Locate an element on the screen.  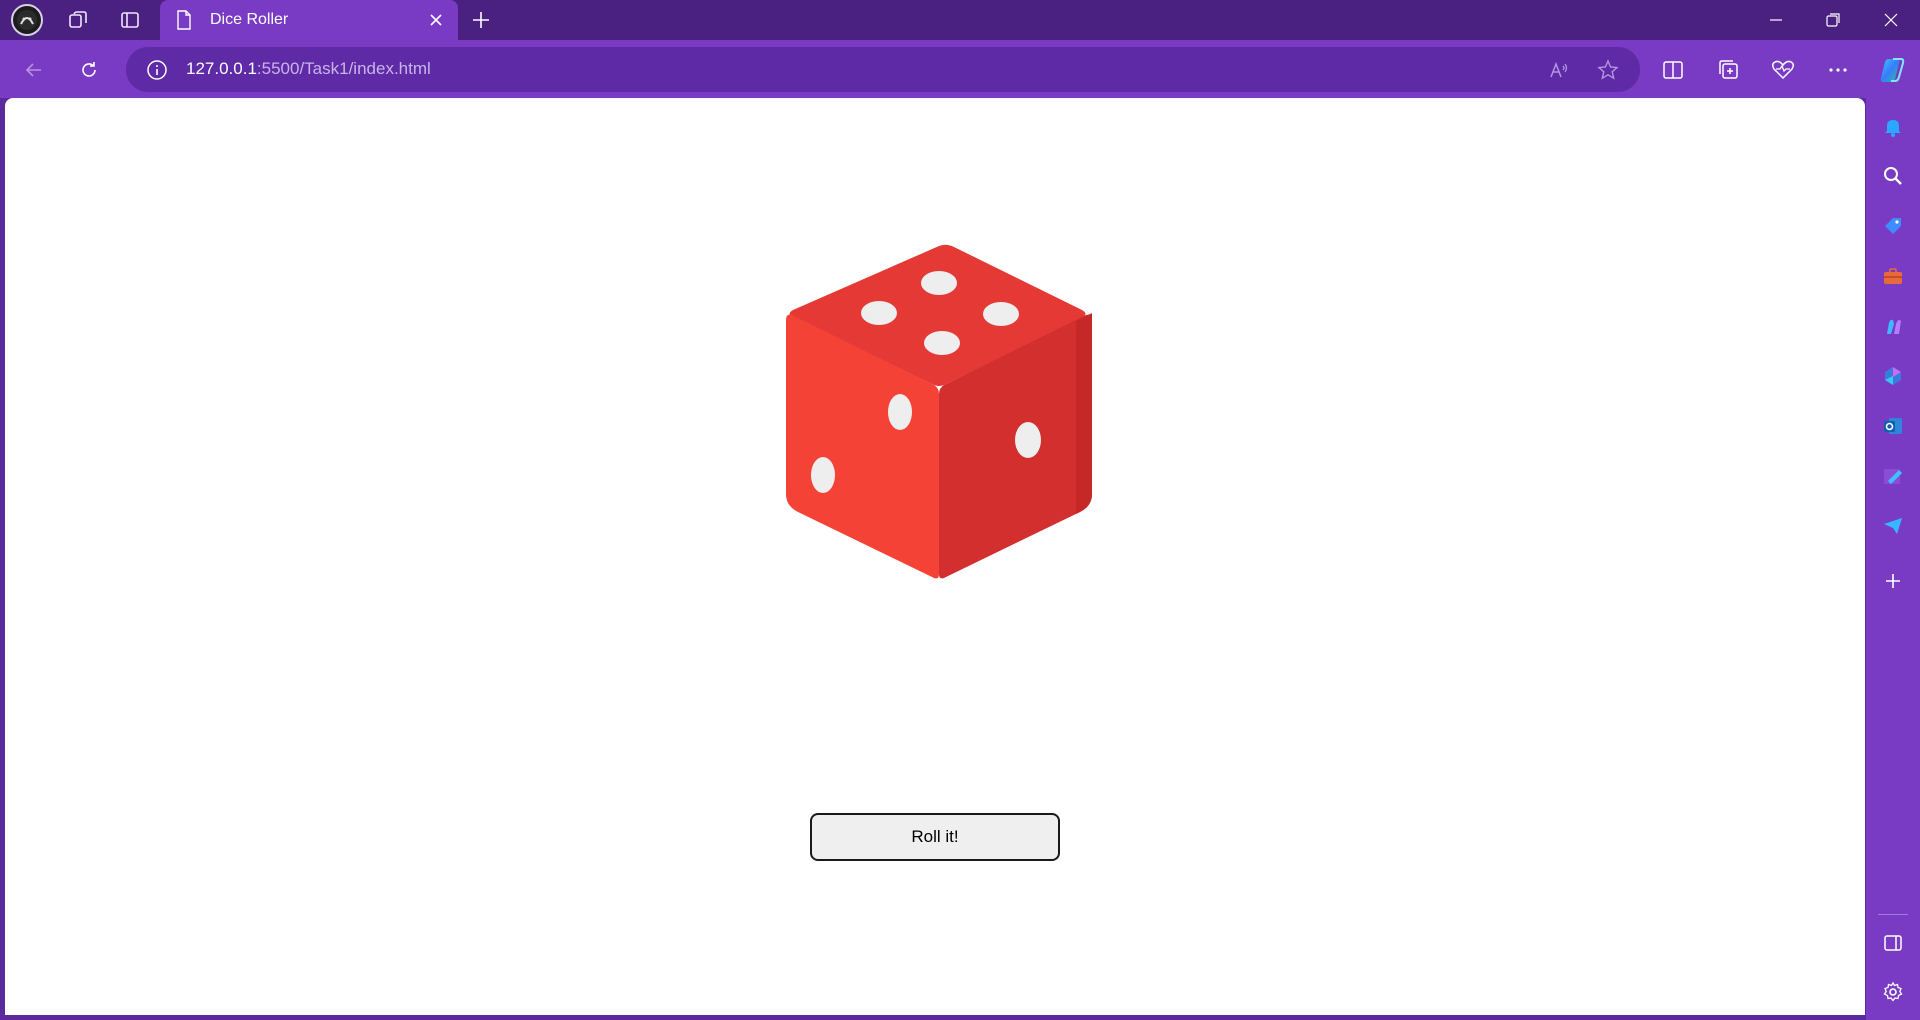
favorite-star-icon is located at coordinates (1608, 70).